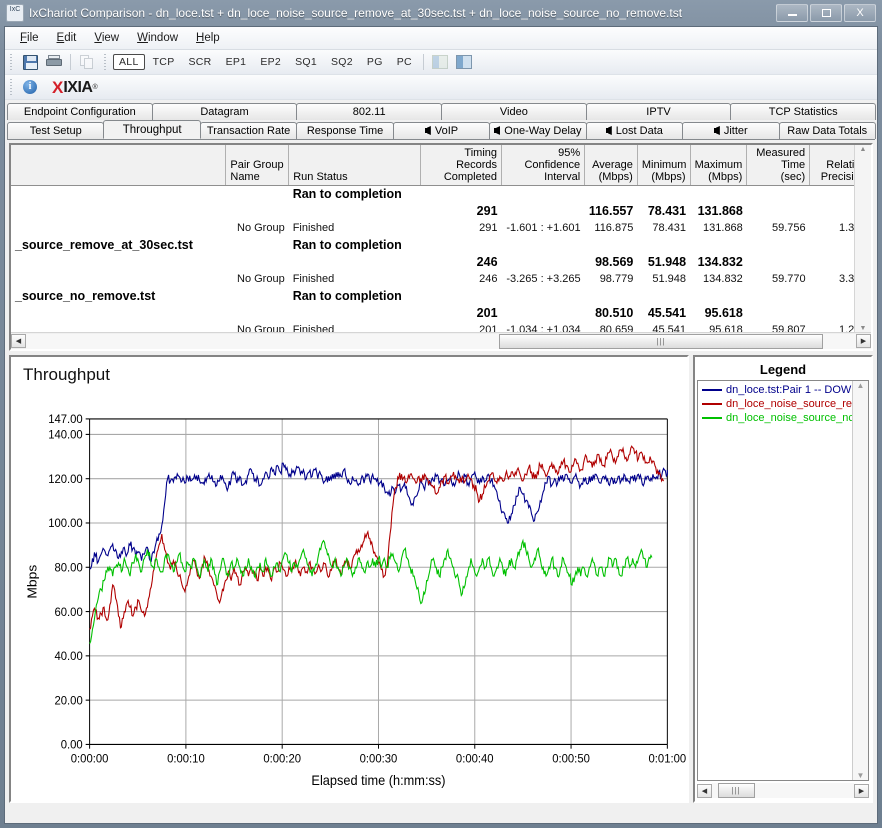  I want to click on legend-label: dn_loce_noise_source_nc, so click(790, 418).